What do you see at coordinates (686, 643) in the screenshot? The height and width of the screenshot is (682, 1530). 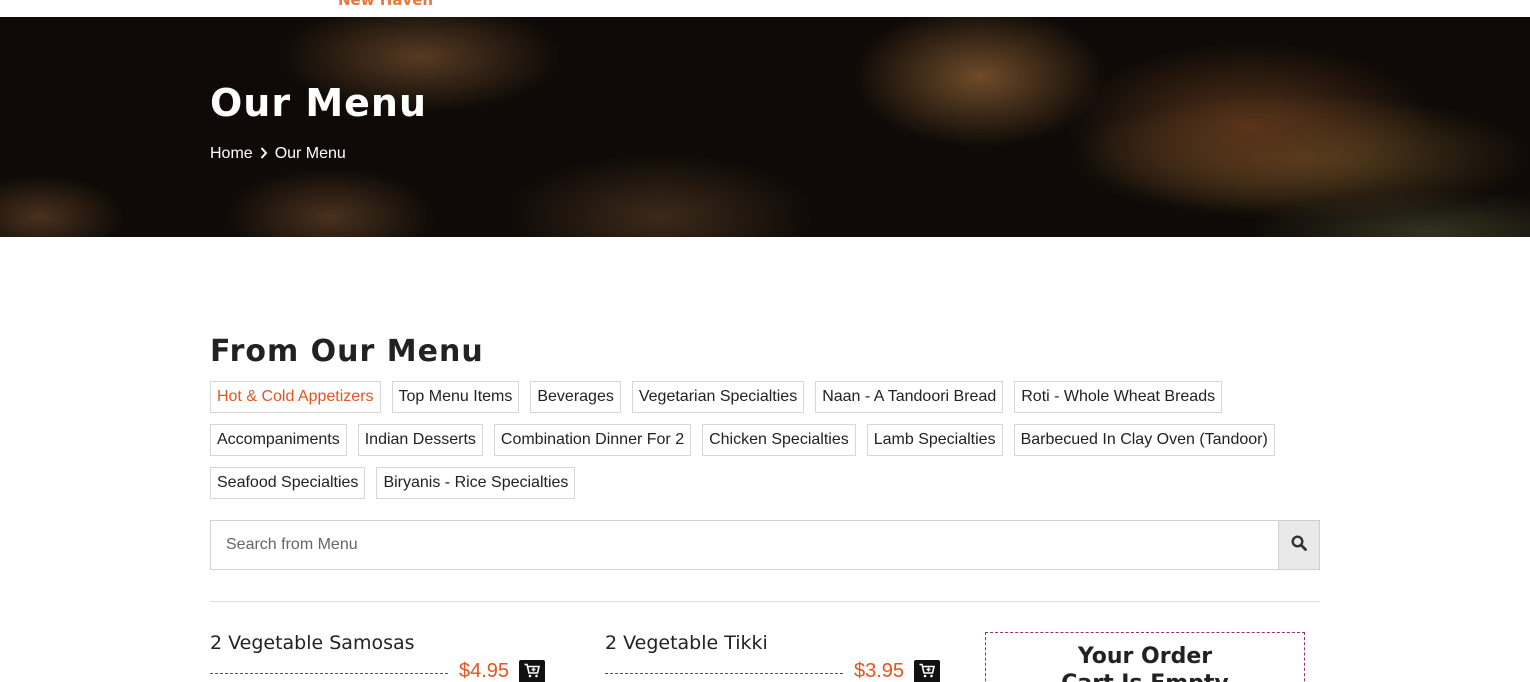 I see `menu-item-name: 2 Vegetable Tikki` at bounding box center [686, 643].